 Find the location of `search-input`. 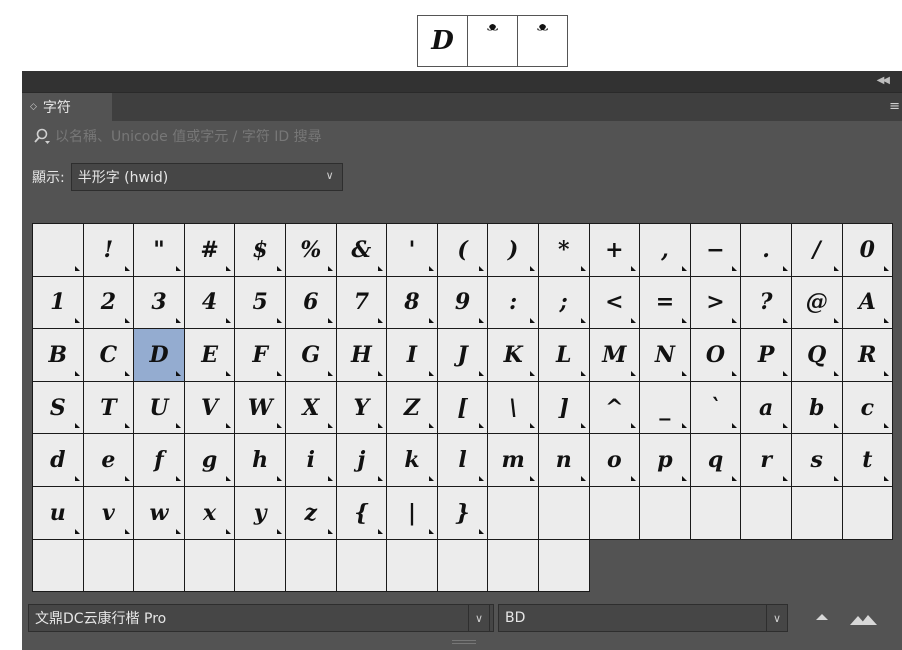

search-input is located at coordinates (355, 137).